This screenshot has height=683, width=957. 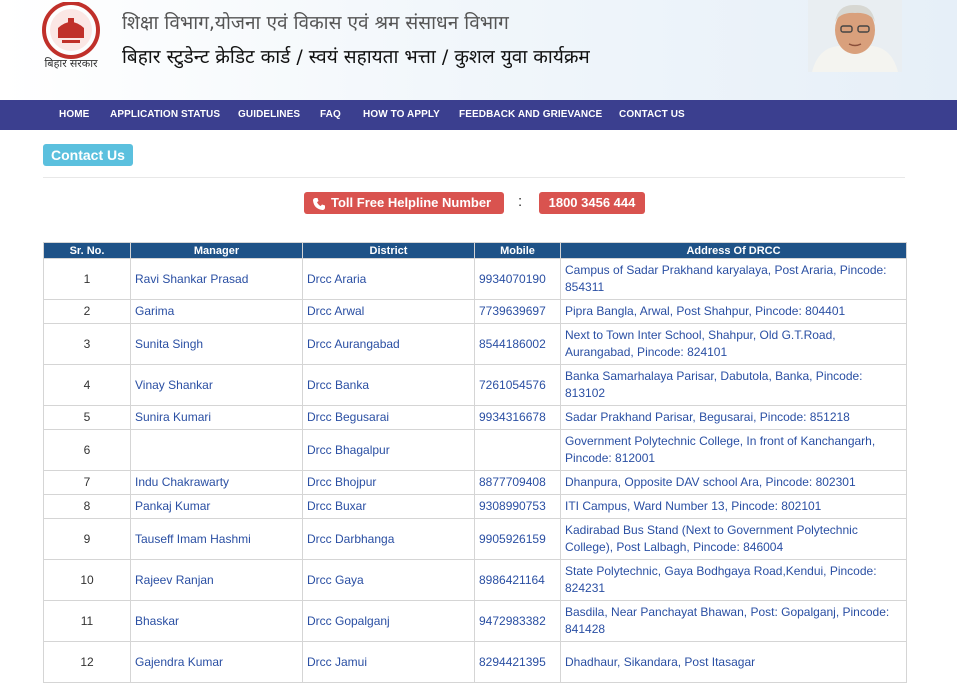 What do you see at coordinates (216, 621) in the screenshot?
I see `cell-manager: Bhaskar` at bounding box center [216, 621].